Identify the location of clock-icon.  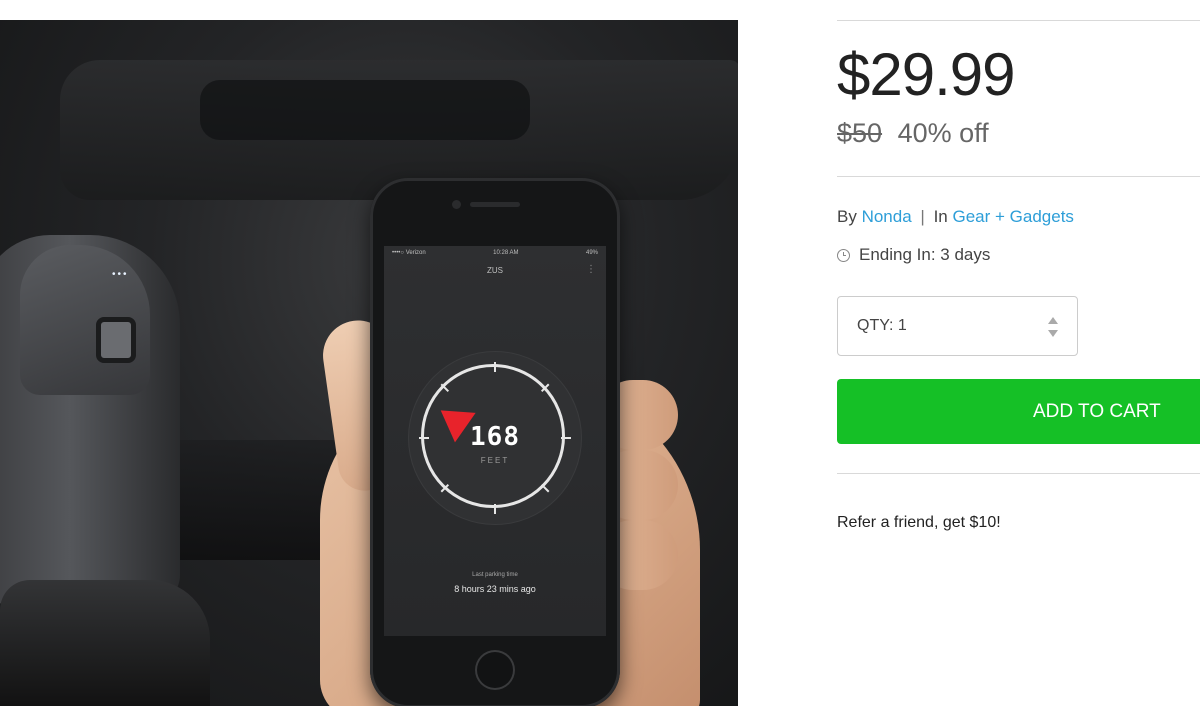
(843, 255).